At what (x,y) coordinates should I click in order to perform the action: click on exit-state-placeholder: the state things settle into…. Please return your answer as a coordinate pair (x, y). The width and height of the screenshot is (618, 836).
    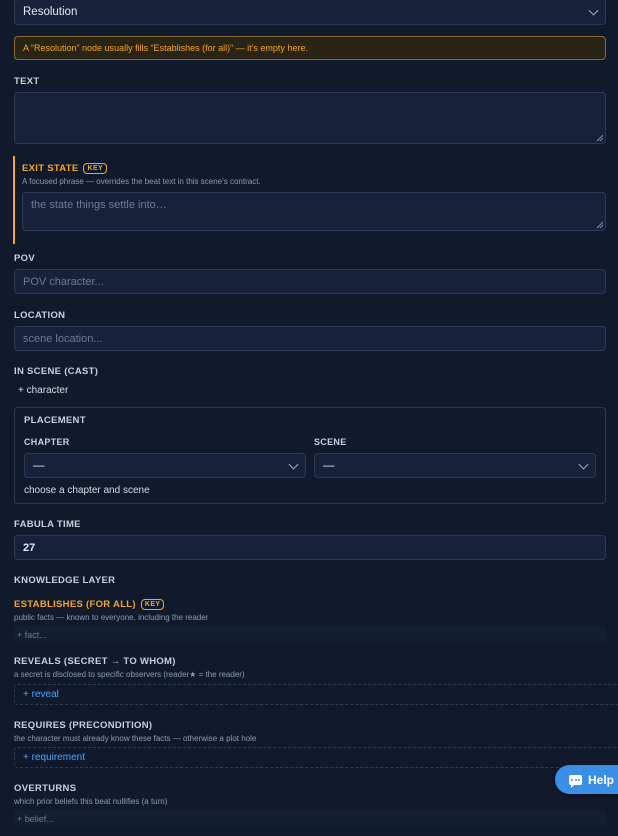
    Looking at the image, I should click on (99, 205).